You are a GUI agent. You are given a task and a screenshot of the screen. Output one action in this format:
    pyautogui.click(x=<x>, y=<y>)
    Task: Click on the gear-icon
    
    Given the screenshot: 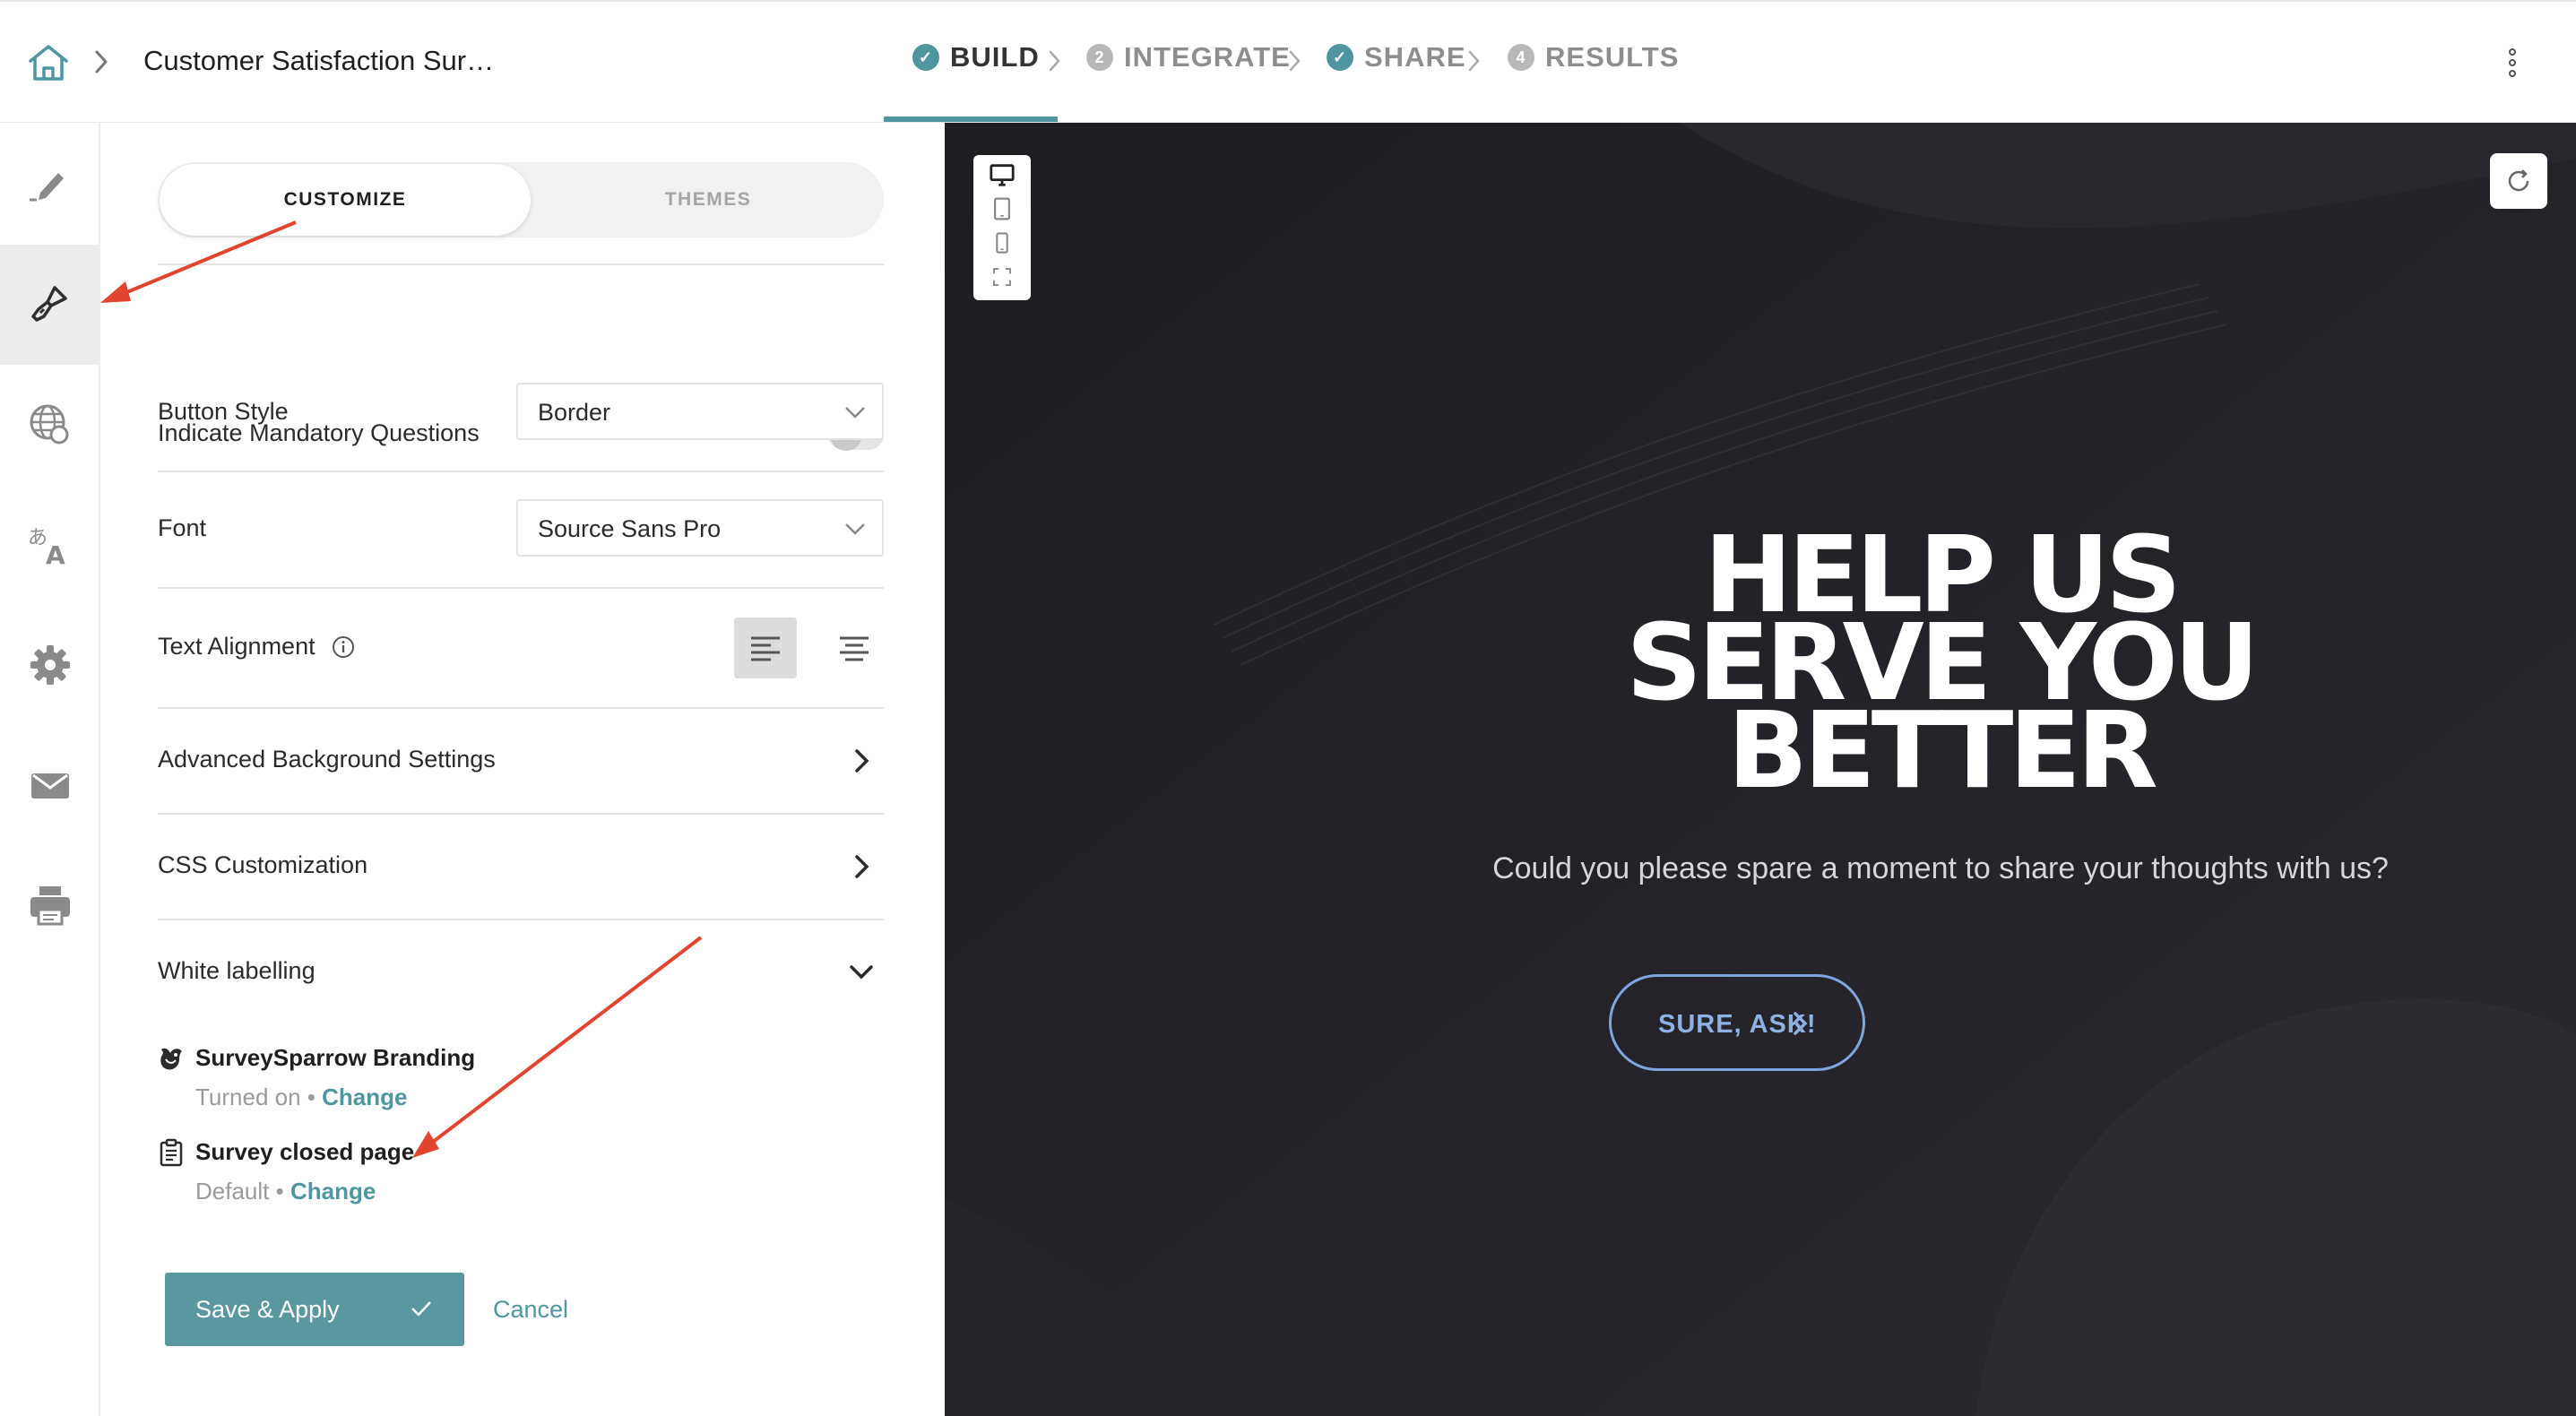 What is the action you would take?
    pyautogui.click(x=50, y=665)
    